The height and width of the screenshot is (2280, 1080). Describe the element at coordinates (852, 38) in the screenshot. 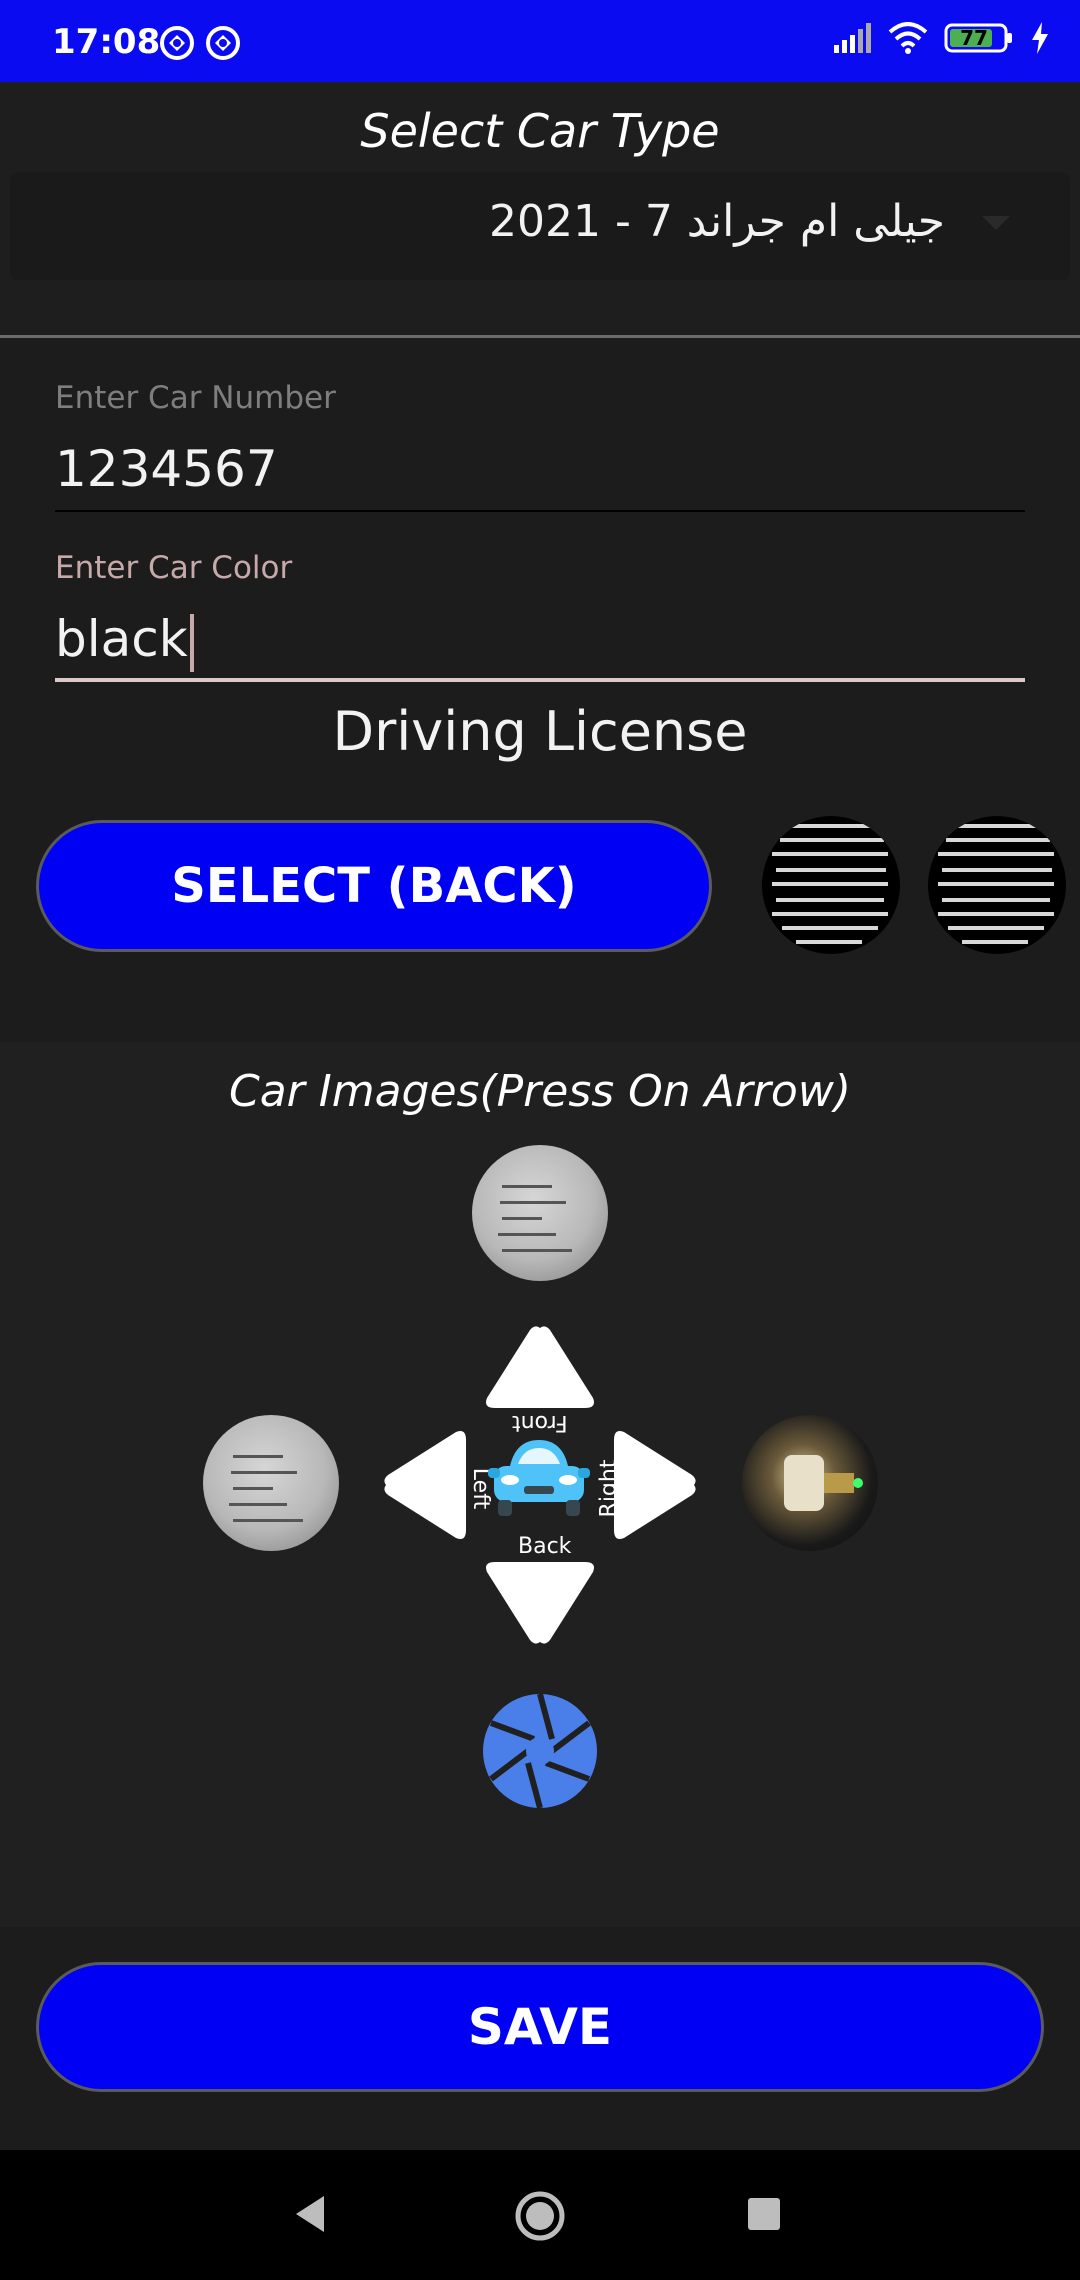

I see `signal-icon` at that location.